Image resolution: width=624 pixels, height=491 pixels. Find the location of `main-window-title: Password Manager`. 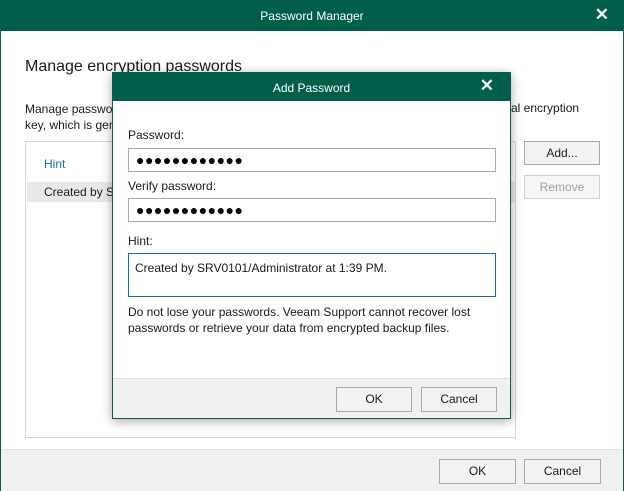

main-window-title: Password Manager is located at coordinates (312, 16).